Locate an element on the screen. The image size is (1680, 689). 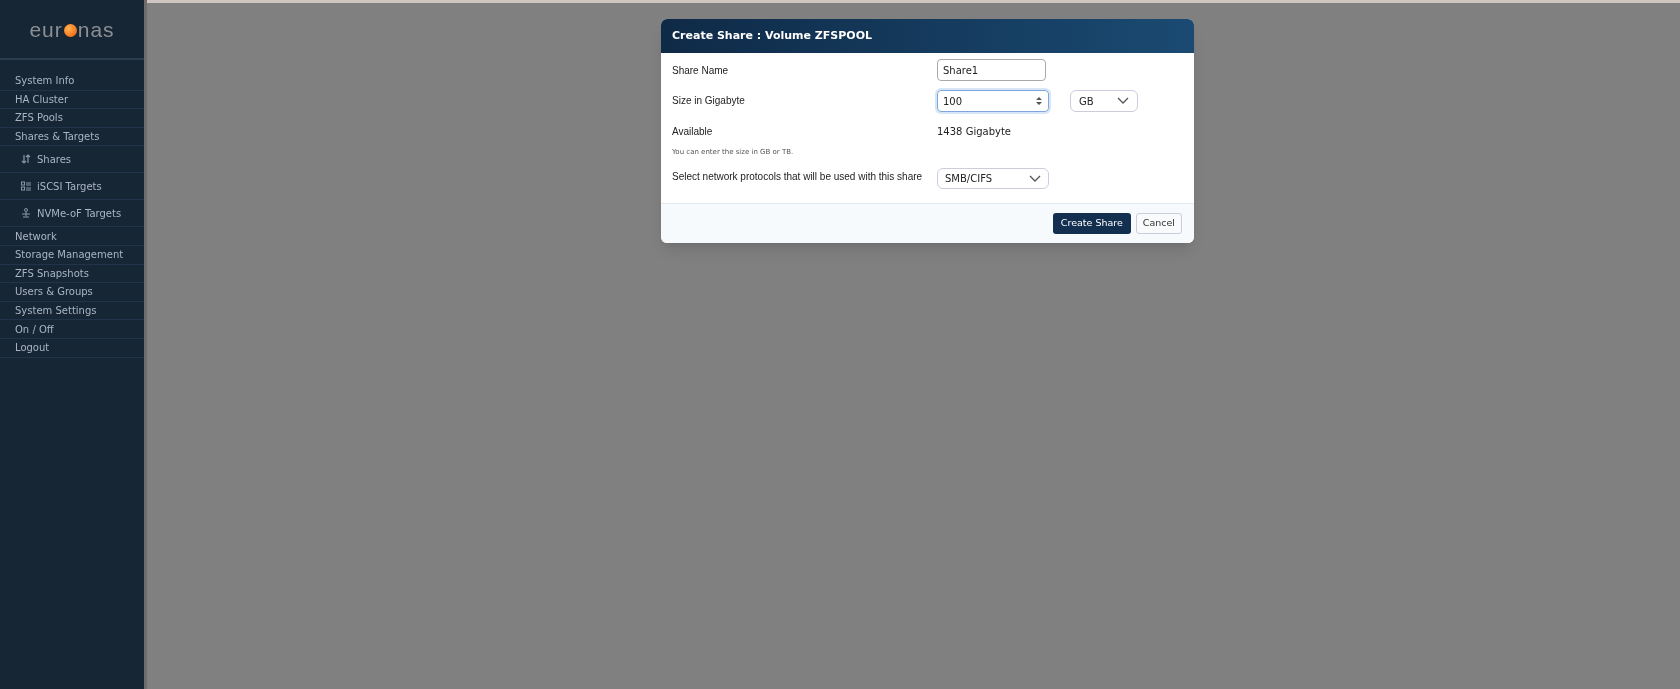
sidebar-item: Storage Management is located at coordinates (72, 255).